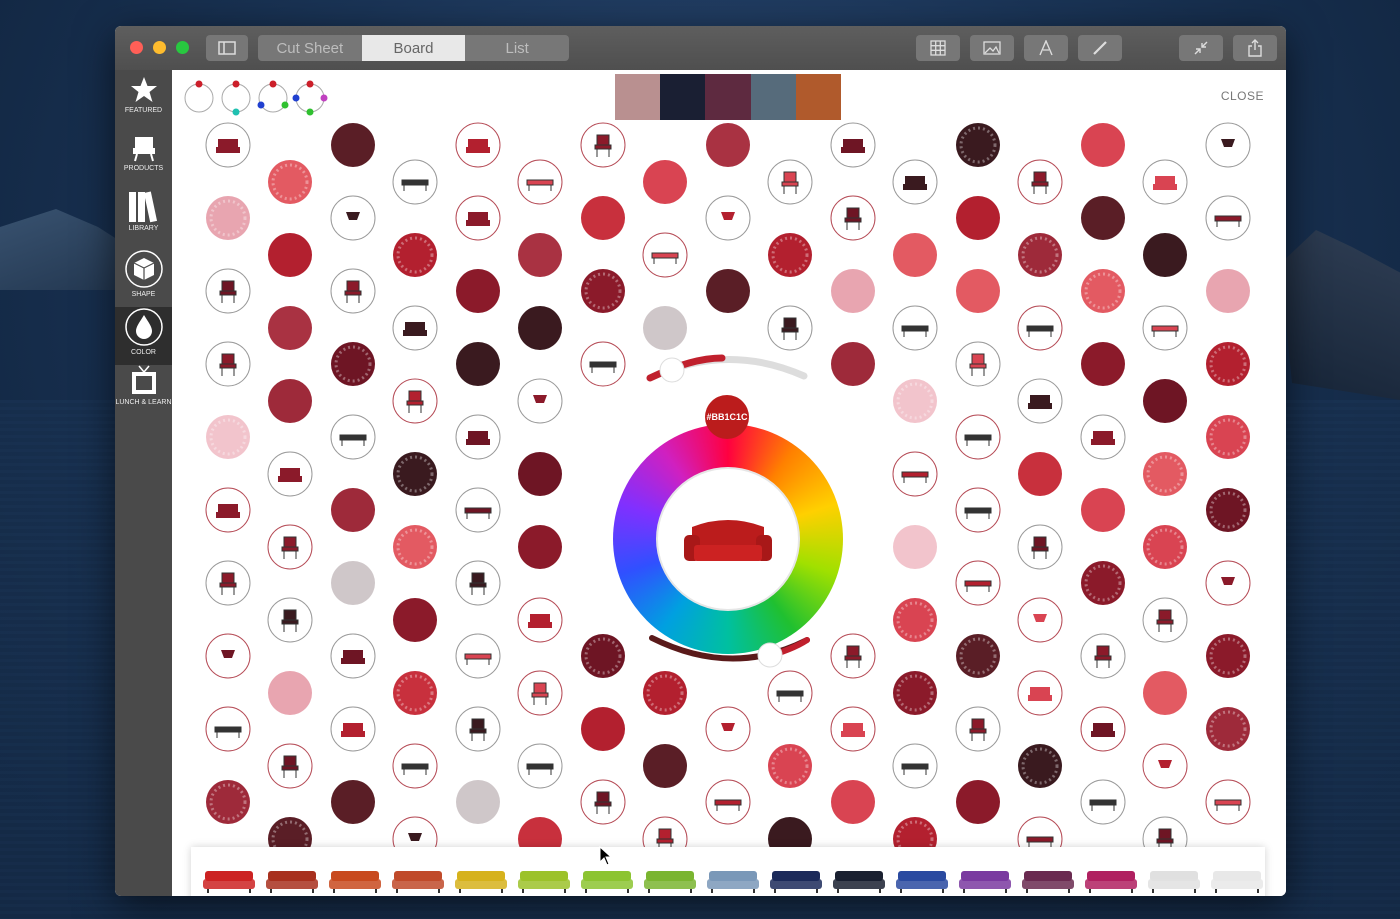 The width and height of the screenshot is (1400, 919). Describe the element at coordinates (517, 48) in the screenshot. I see `tab-list: List` at that location.